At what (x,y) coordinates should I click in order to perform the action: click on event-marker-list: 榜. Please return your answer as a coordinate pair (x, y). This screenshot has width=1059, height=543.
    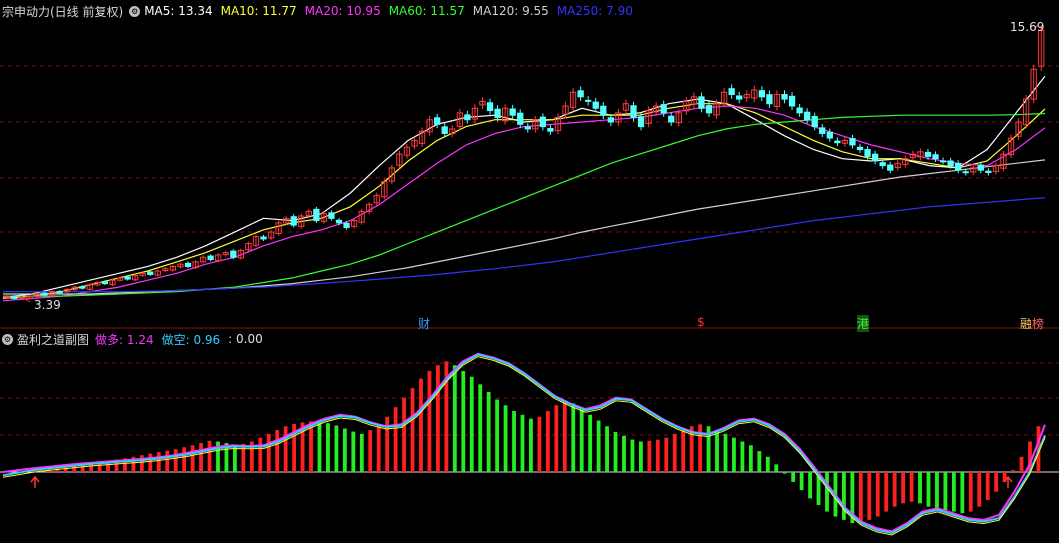
    Looking at the image, I should click on (1038, 323).